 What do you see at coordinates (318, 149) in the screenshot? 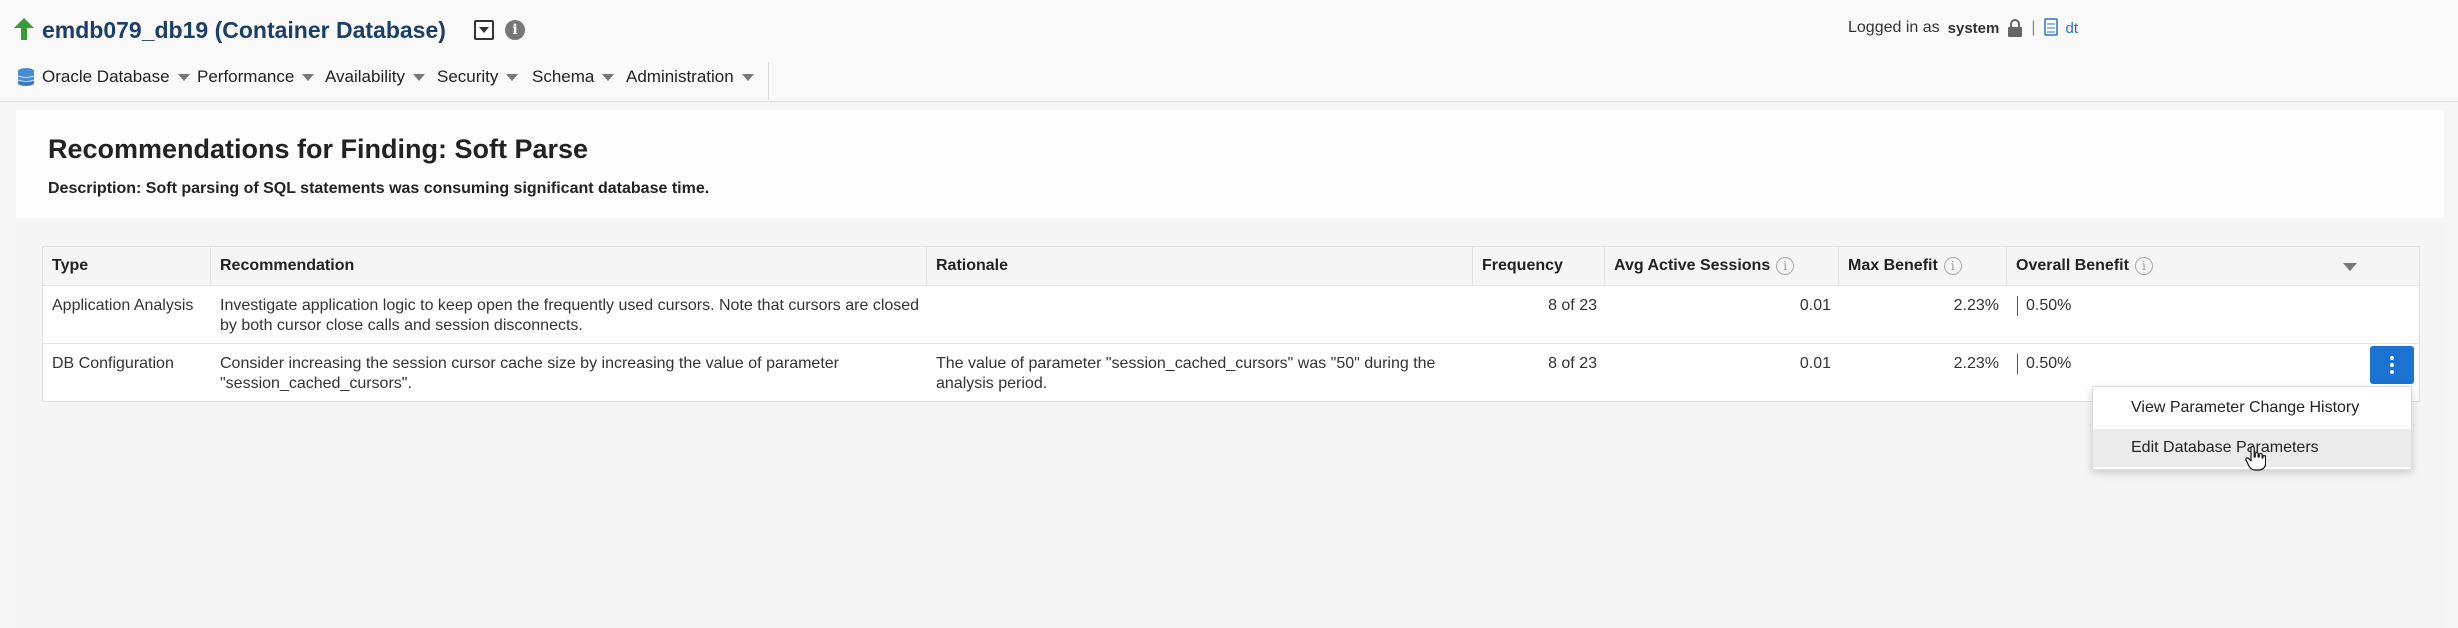
I see `page-title: Recommendations for Finding: Soft Parse` at bounding box center [318, 149].